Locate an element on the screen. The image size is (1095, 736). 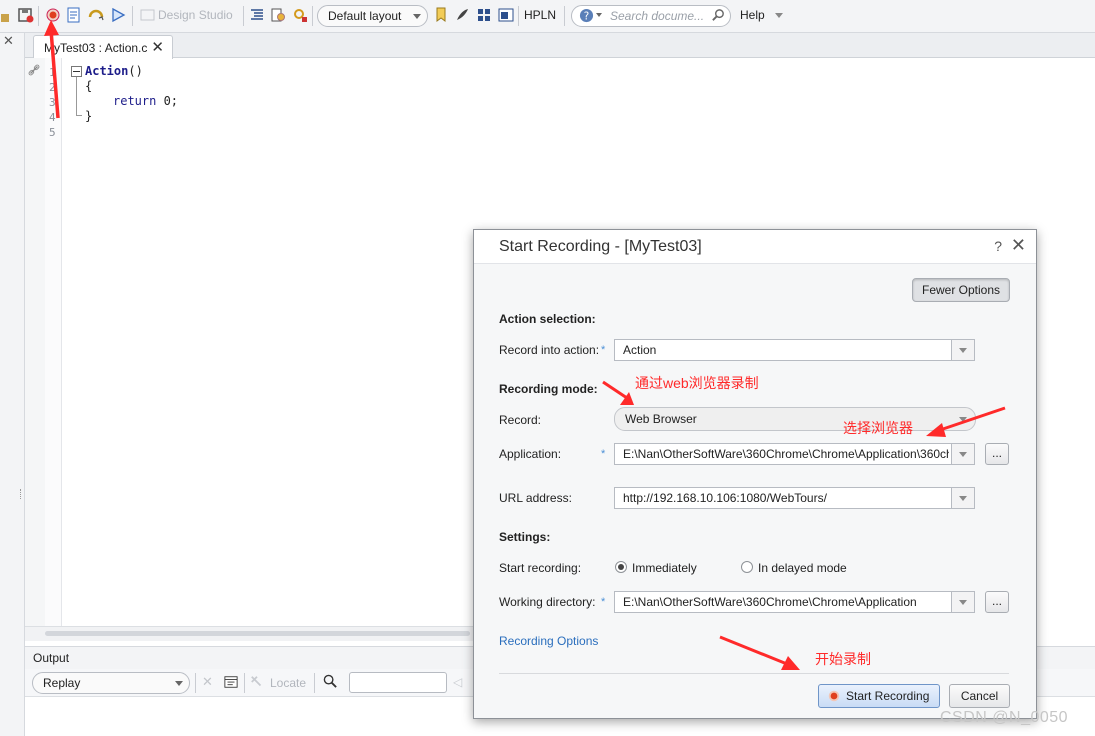
record-into-select: Action is located at coordinates (783, 350).